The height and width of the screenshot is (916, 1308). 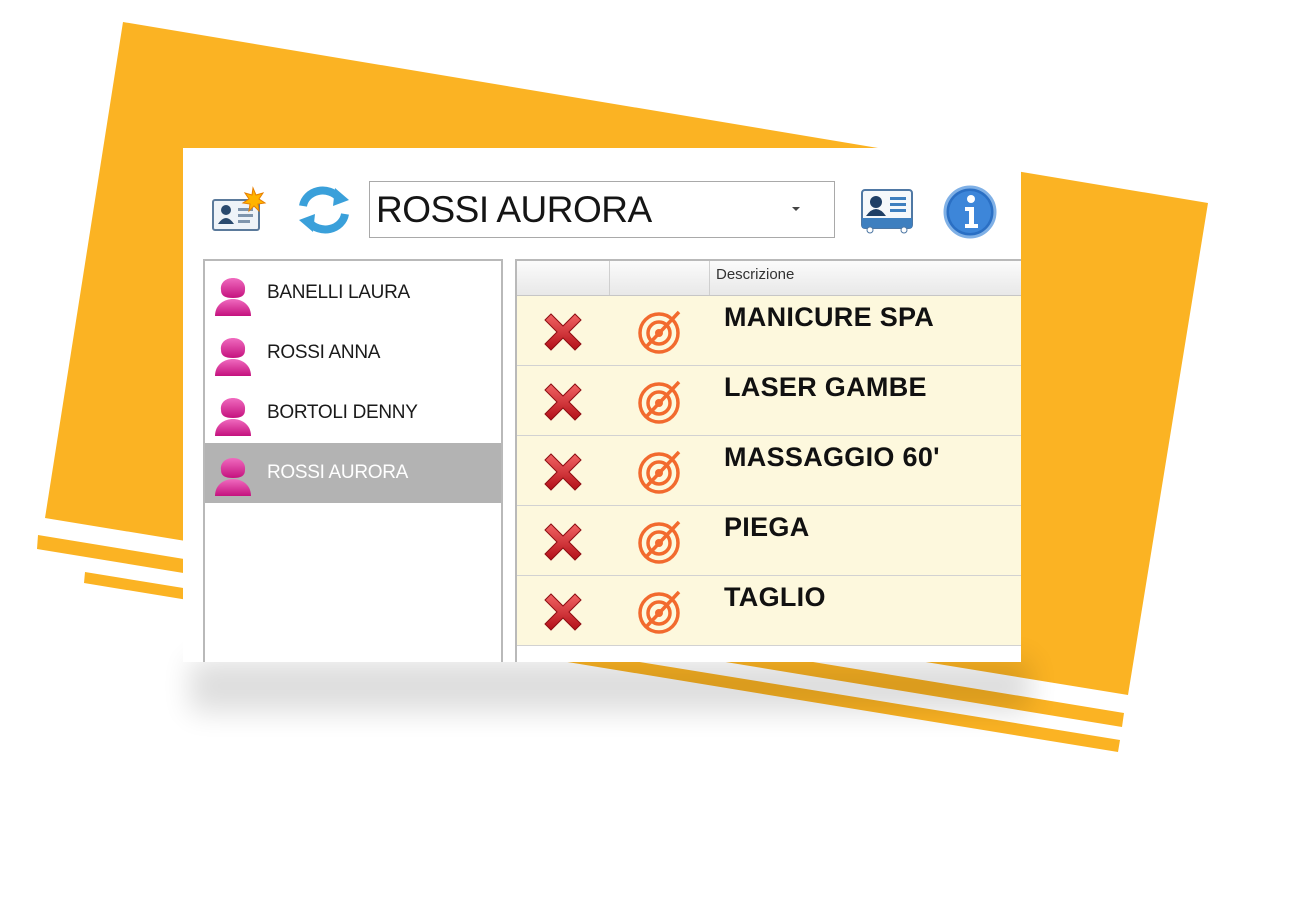 I want to click on grid-header: Descrizione, so click(x=769, y=278).